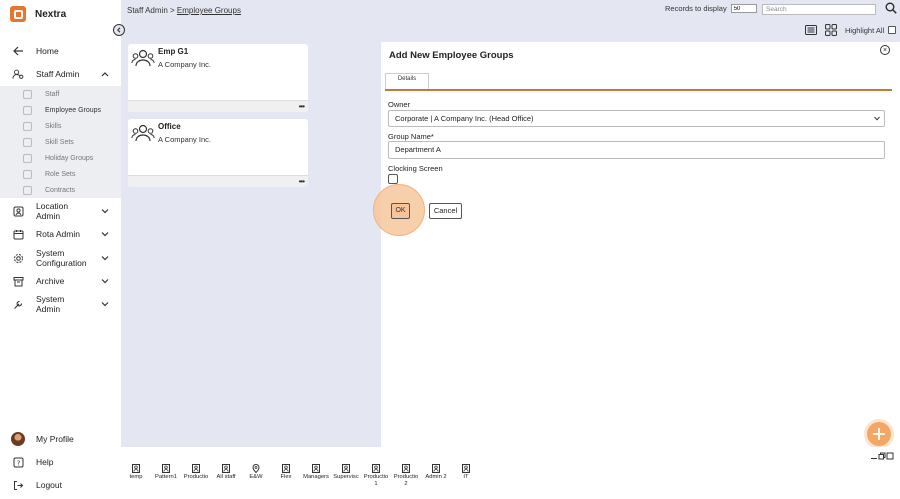 Image resolution: width=900 pixels, height=499 pixels. I want to click on nav-system-admin-label: System Admin, so click(50, 304).